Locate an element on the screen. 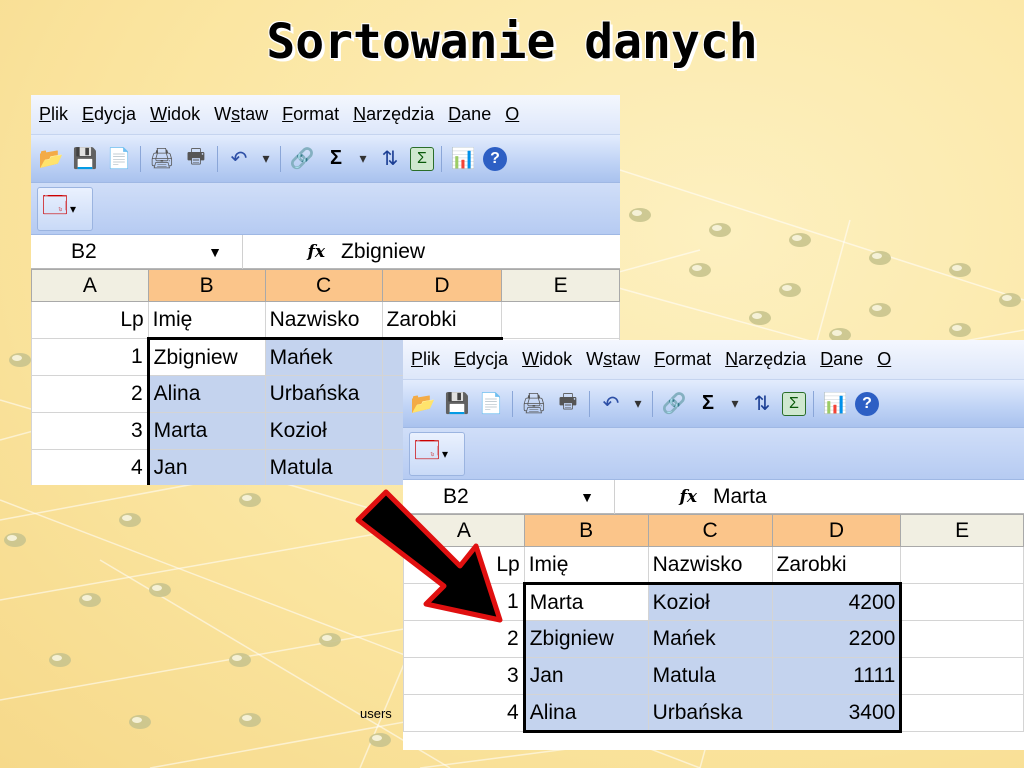 This screenshot has width=1024, height=768. cell-lp: 2 is located at coordinates (90, 394).